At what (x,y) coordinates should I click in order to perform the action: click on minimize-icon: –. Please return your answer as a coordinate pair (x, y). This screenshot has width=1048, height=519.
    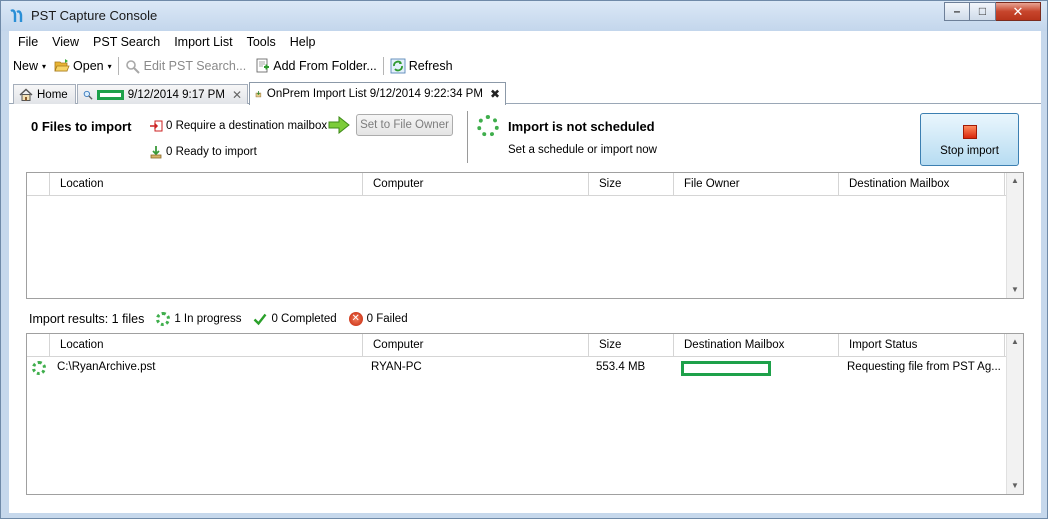
    Looking at the image, I should click on (957, 11).